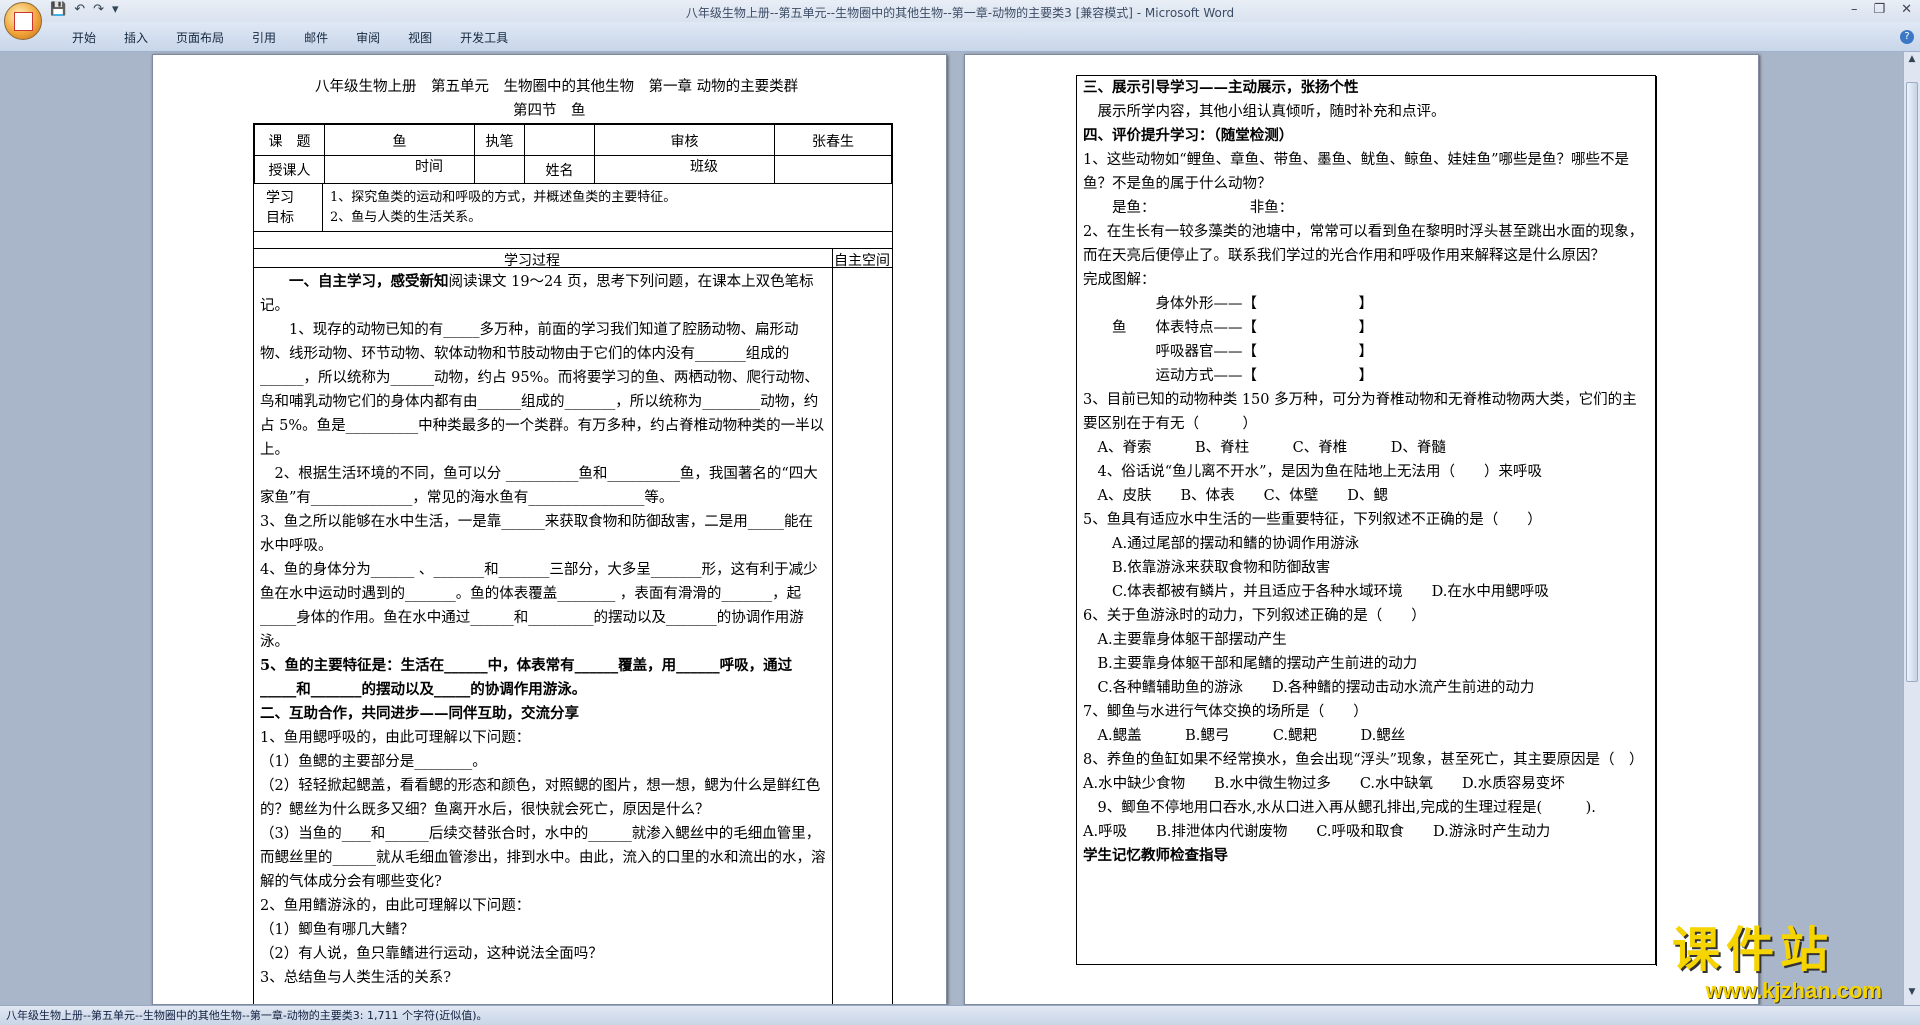 The width and height of the screenshot is (1920, 1025). What do you see at coordinates (84, 37) in the screenshot?
I see `tab-home: 开始` at bounding box center [84, 37].